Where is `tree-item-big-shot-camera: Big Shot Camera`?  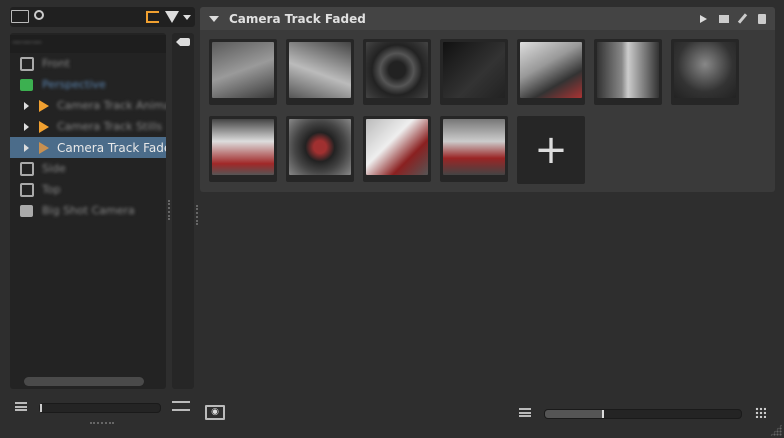 tree-item-big-shot-camera: Big Shot Camera is located at coordinates (88, 210).